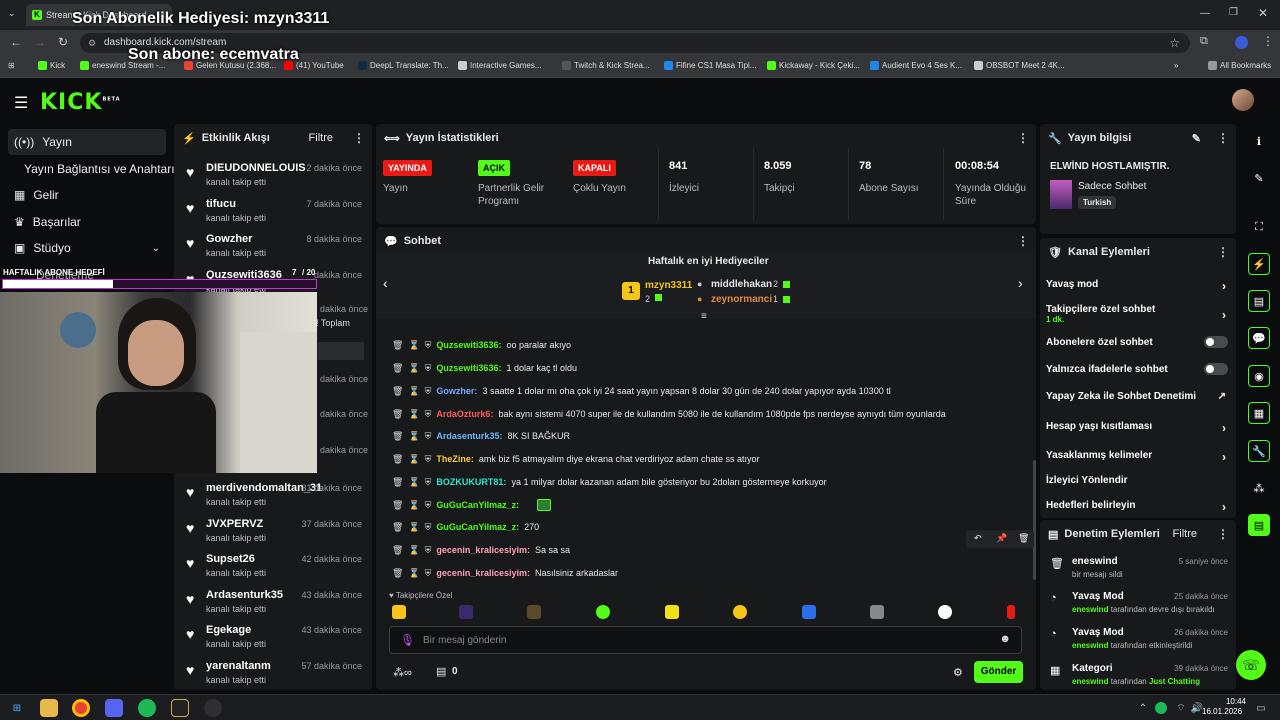  What do you see at coordinates (385, 283) in the screenshot?
I see `gifters-prev-icon: ‹` at bounding box center [385, 283].